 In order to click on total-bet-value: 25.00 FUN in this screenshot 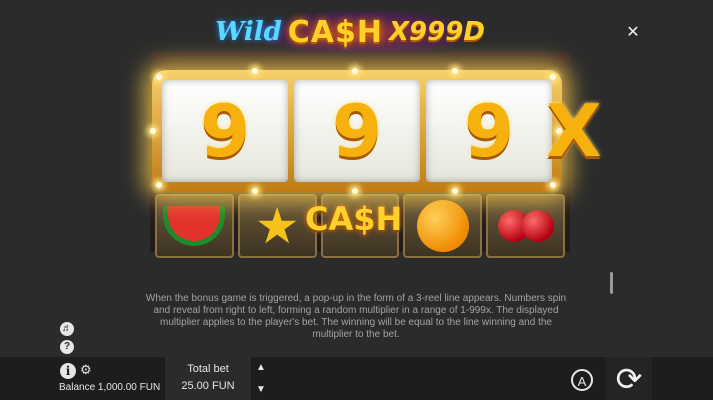, I will do `click(208, 386)`.